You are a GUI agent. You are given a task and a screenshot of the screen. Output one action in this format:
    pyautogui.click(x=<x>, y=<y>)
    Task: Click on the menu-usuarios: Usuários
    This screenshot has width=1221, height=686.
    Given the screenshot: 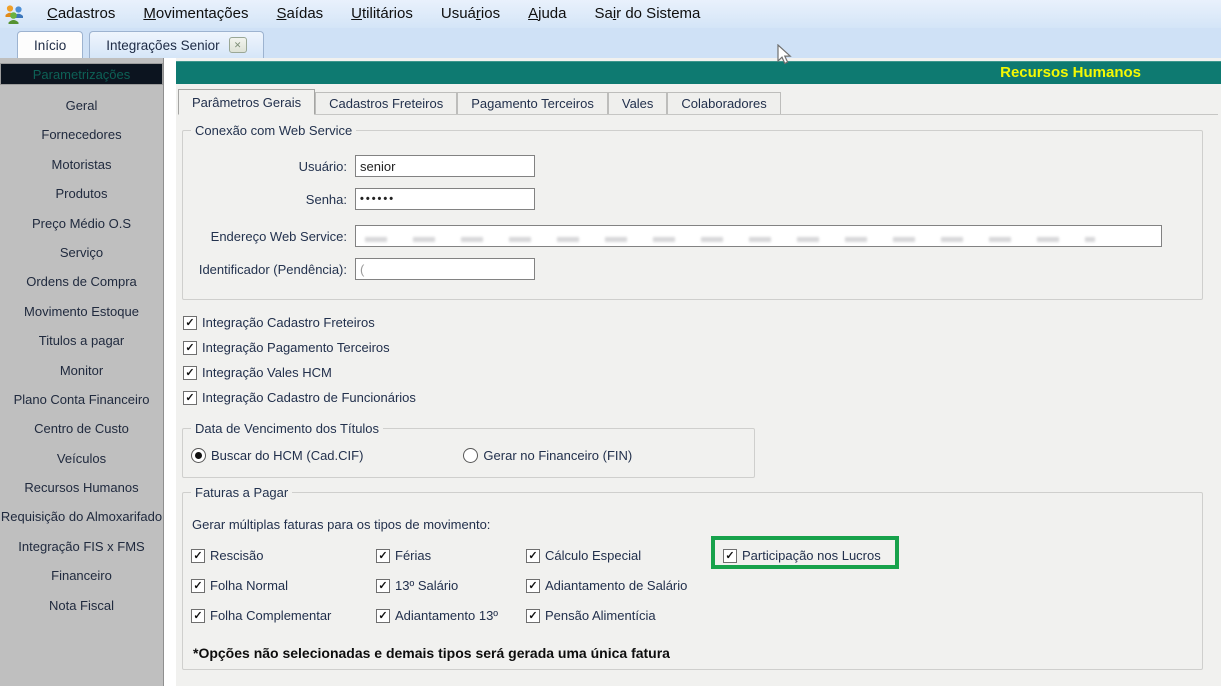 What is the action you would take?
    pyautogui.click(x=470, y=14)
    